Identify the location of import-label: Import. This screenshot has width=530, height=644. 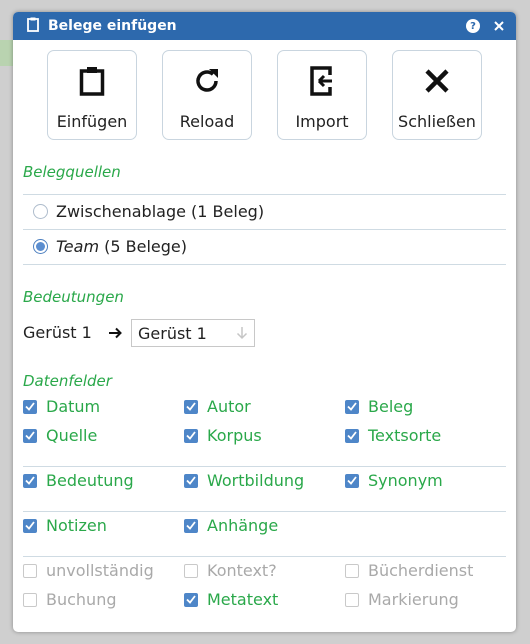
(322, 121).